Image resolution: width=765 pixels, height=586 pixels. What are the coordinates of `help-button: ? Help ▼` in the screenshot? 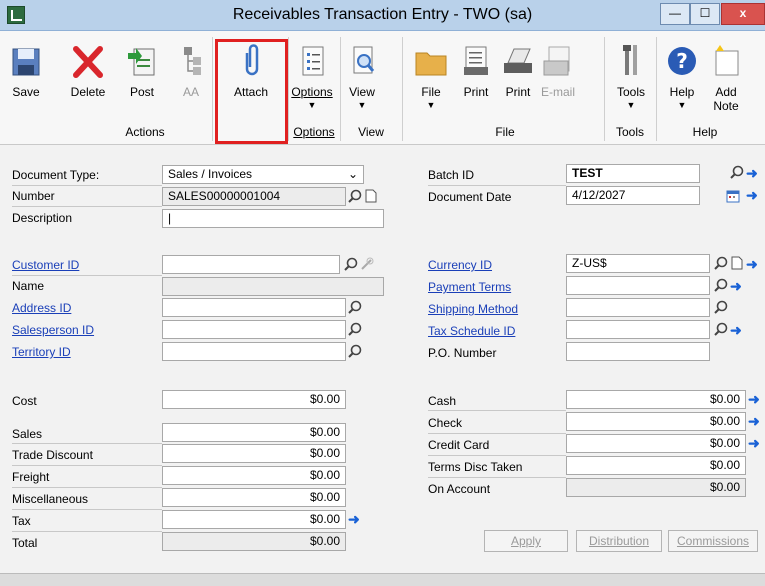 It's located at (682, 71).